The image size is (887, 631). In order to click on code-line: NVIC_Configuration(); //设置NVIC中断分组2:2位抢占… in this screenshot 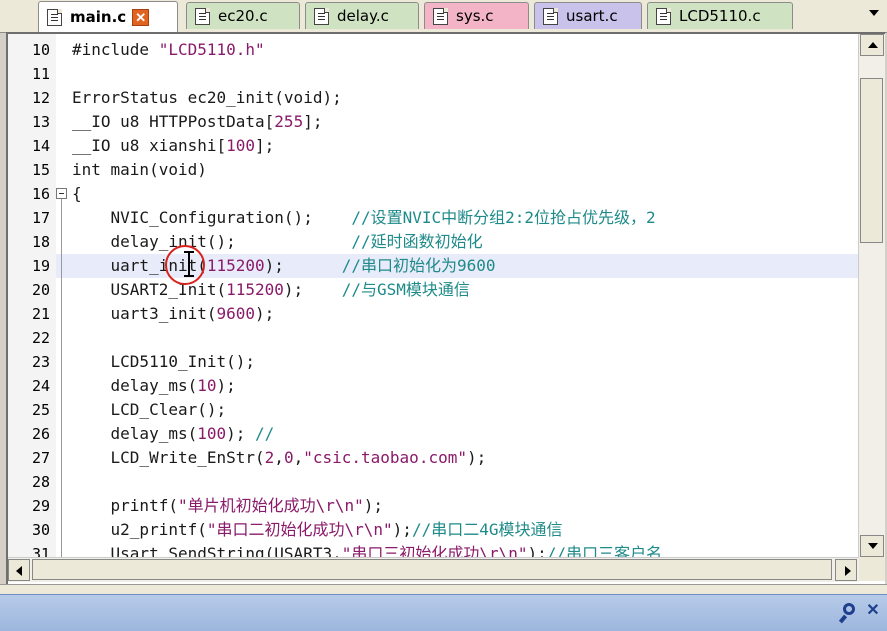, I will do `click(457, 218)`.